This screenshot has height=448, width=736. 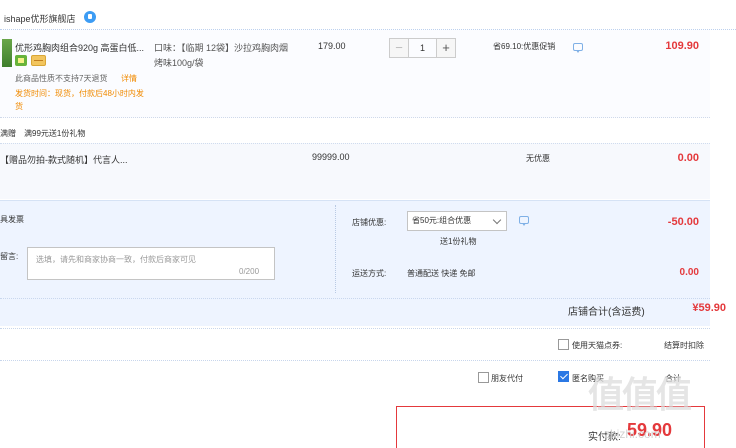 I want to click on product-thumbnail, so click(x=7, y=53).